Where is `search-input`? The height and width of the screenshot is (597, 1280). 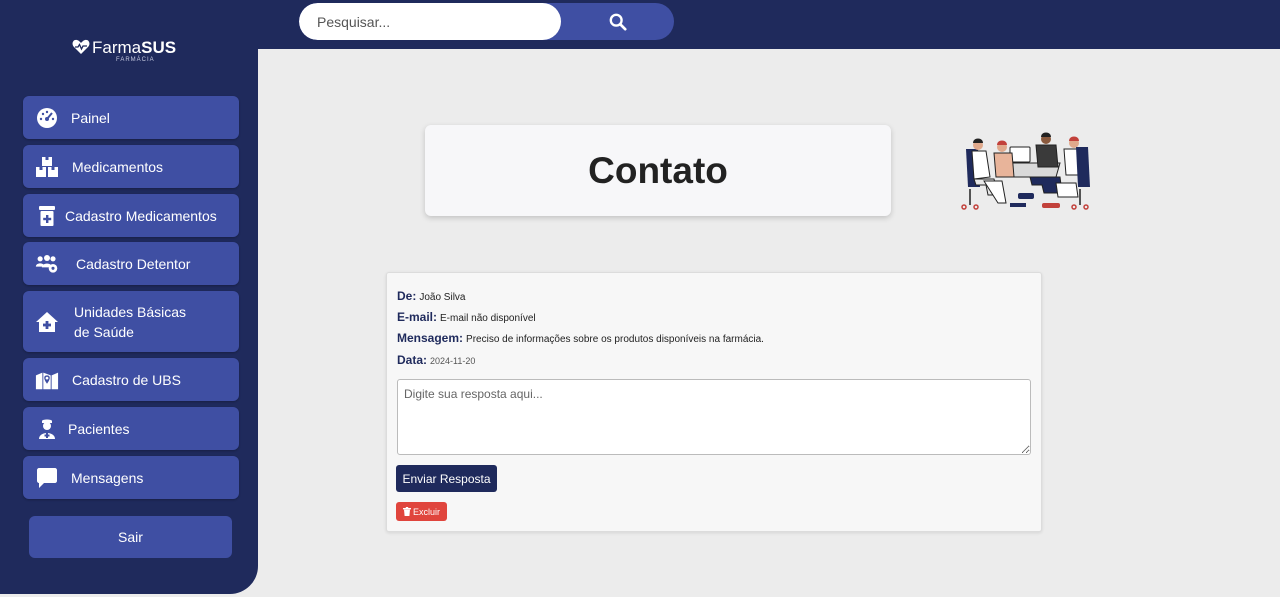 search-input is located at coordinates (430, 21).